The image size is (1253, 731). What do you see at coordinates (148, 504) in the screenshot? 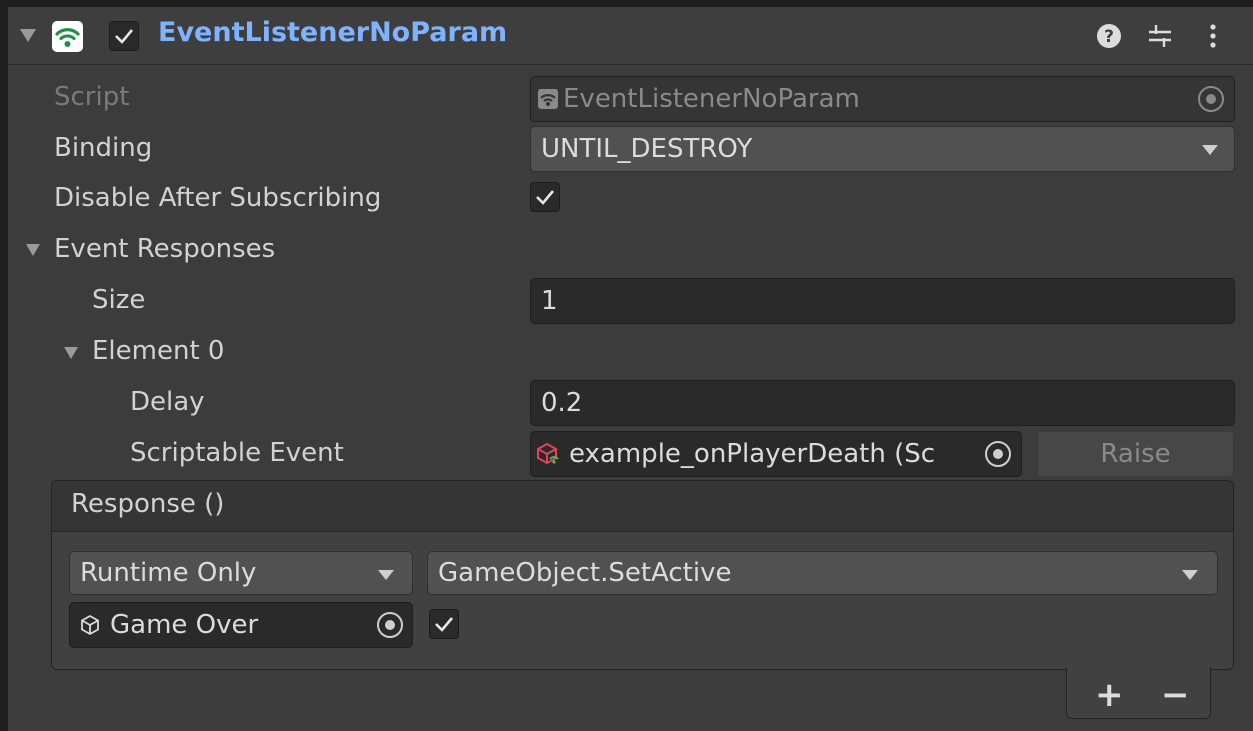
I see `response-header-label: Response ()` at bounding box center [148, 504].